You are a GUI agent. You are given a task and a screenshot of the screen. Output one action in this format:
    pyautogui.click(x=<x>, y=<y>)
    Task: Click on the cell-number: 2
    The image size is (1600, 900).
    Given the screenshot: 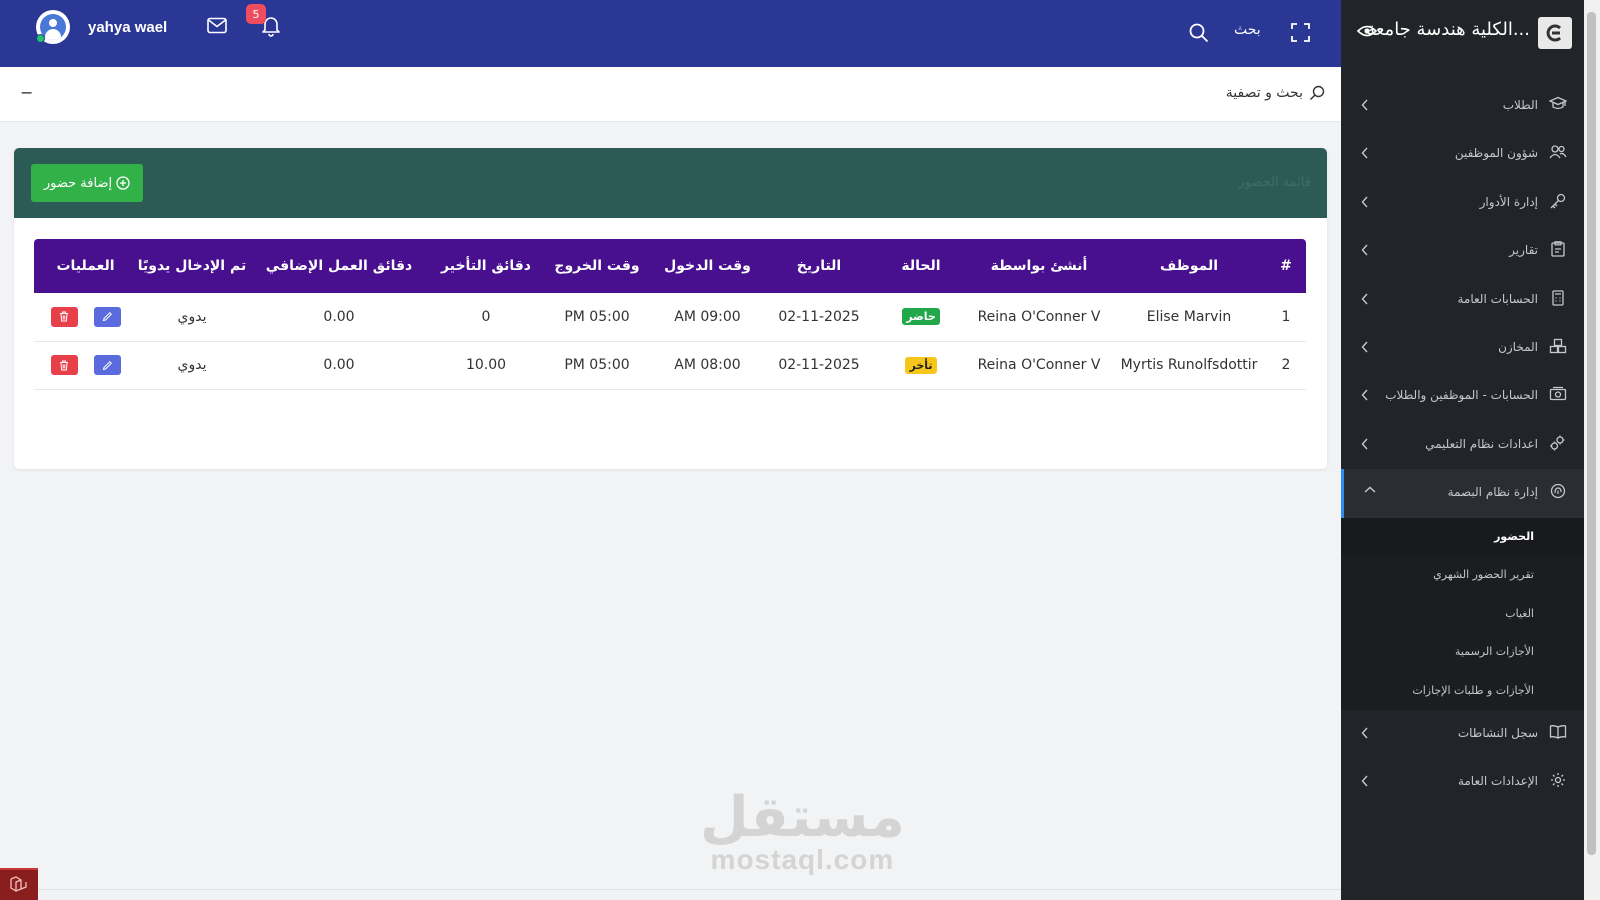 What is the action you would take?
    pyautogui.click(x=1286, y=365)
    